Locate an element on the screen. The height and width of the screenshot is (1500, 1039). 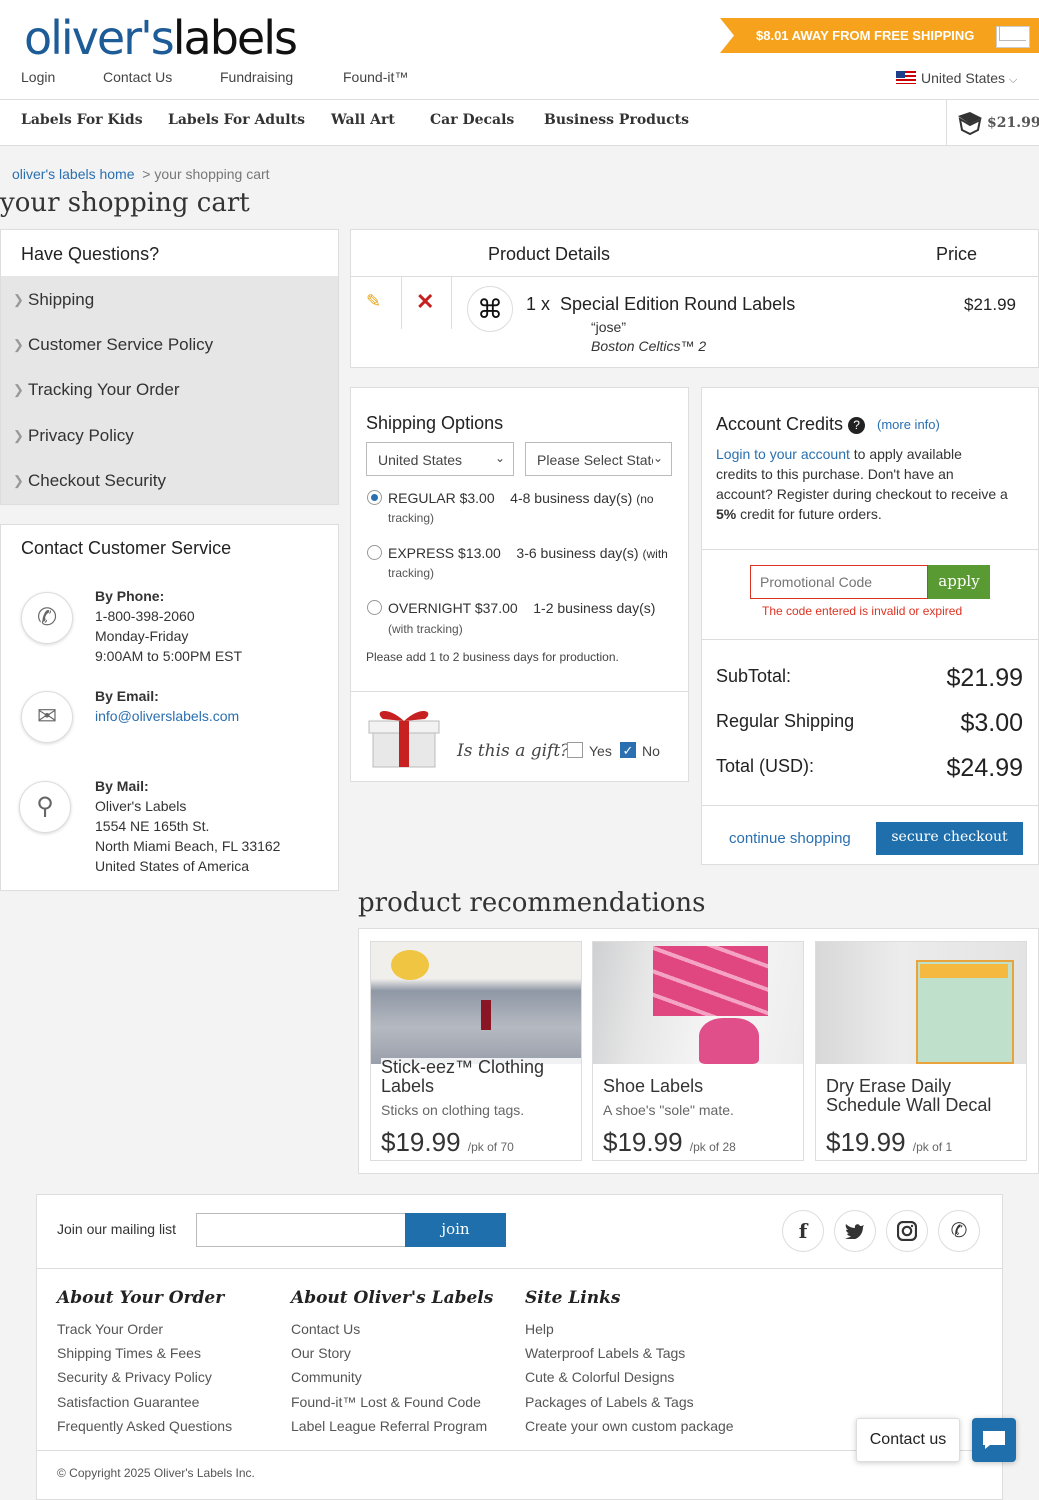
contact-title: Contact Customer Service is located at coordinates (126, 548).